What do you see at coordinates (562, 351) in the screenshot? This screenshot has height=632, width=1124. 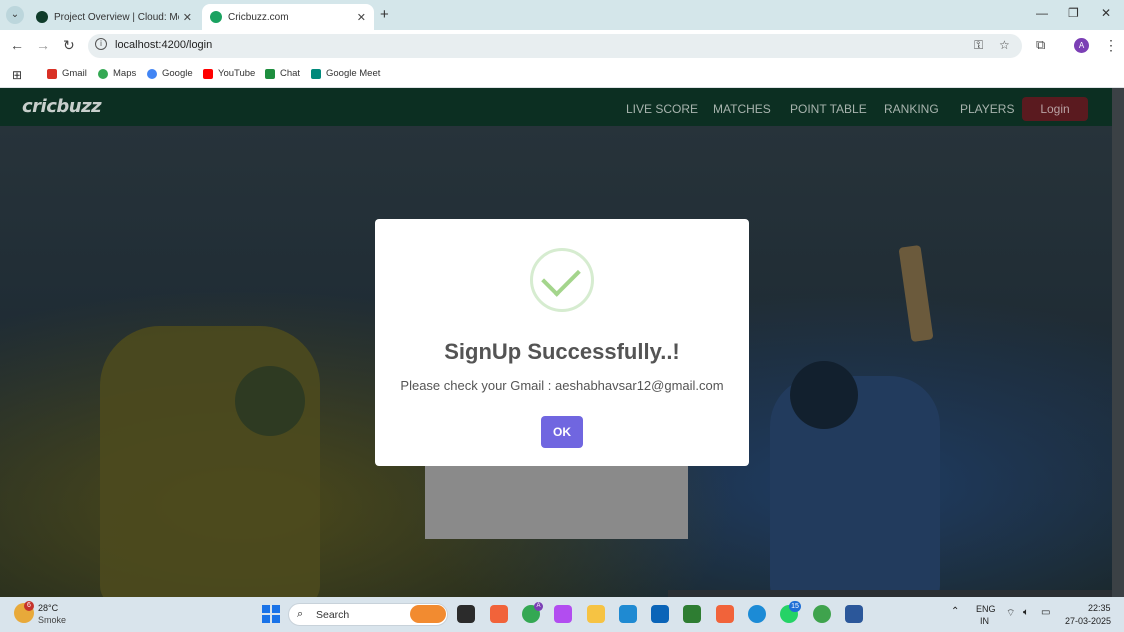 I see `dialog-title: SignUp Successfully..!` at bounding box center [562, 351].